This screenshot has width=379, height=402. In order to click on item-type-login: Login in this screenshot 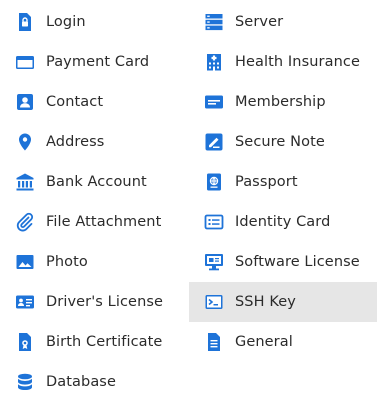, I will do `click(94, 22)`.